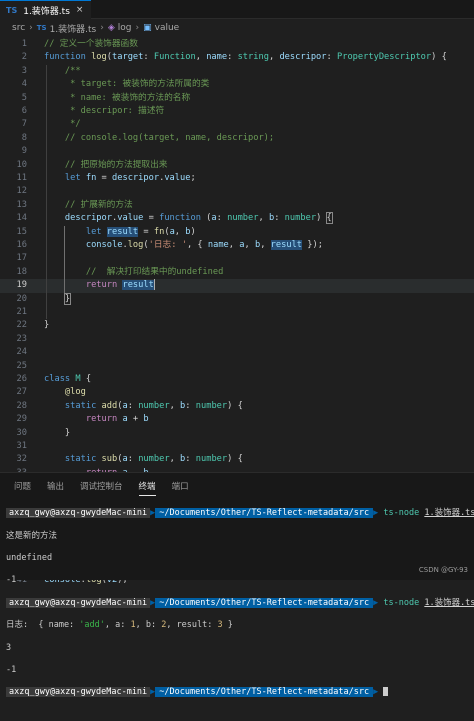  What do you see at coordinates (237, 111) in the screenshot?
I see `code-line: 6 * descripor: 描述符` at bounding box center [237, 111].